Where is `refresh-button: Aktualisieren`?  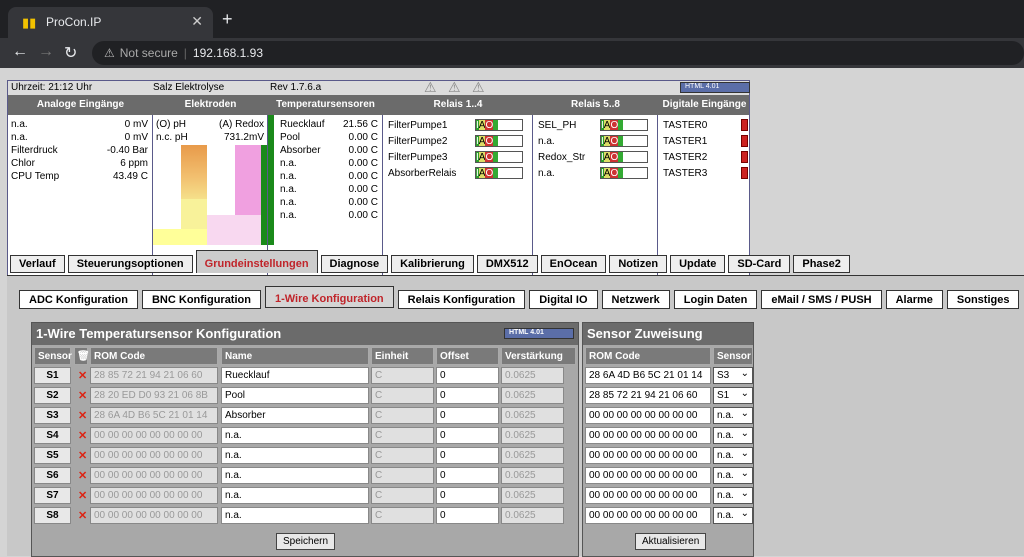 refresh-button: Aktualisieren is located at coordinates (671, 541).